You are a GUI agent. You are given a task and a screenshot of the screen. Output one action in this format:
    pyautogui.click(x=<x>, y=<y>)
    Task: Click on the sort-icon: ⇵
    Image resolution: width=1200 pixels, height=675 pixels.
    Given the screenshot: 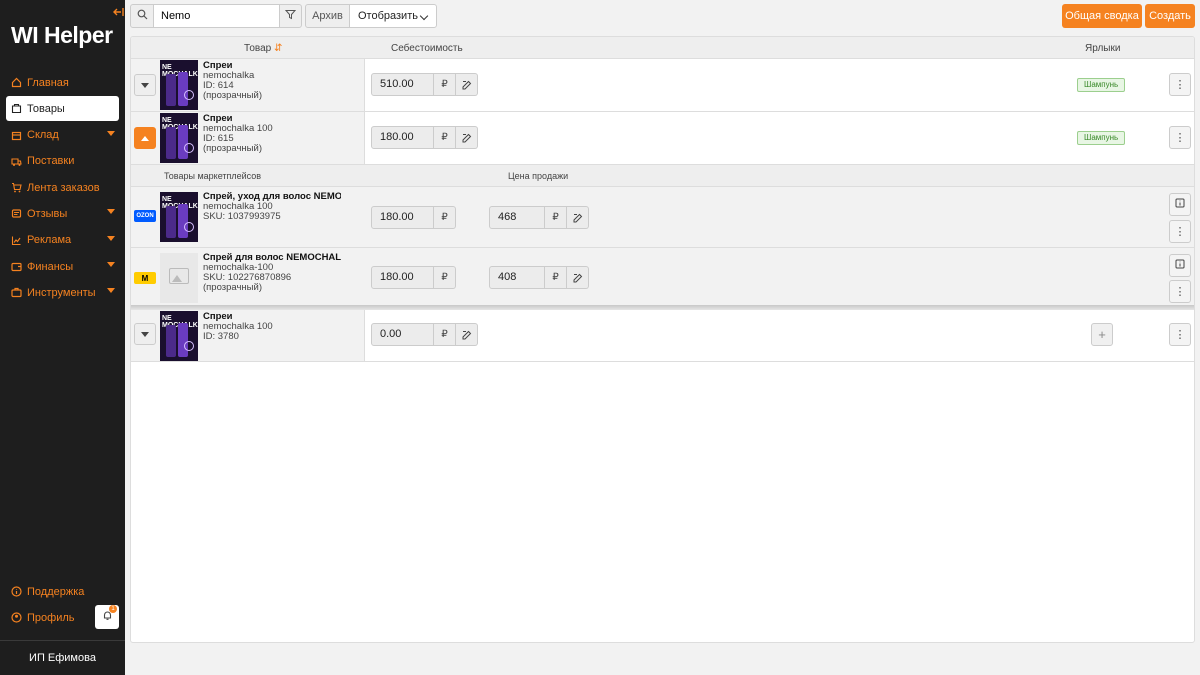 What is the action you would take?
    pyautogui.click(x=278, y=48)
    